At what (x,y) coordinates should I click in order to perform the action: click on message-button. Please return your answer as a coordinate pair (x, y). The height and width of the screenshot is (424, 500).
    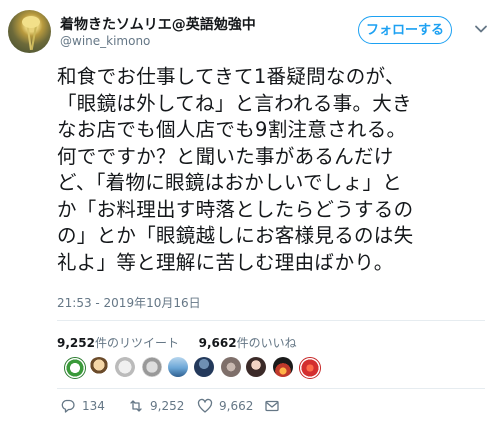
    Looking at the image, I should click on (272, 406).